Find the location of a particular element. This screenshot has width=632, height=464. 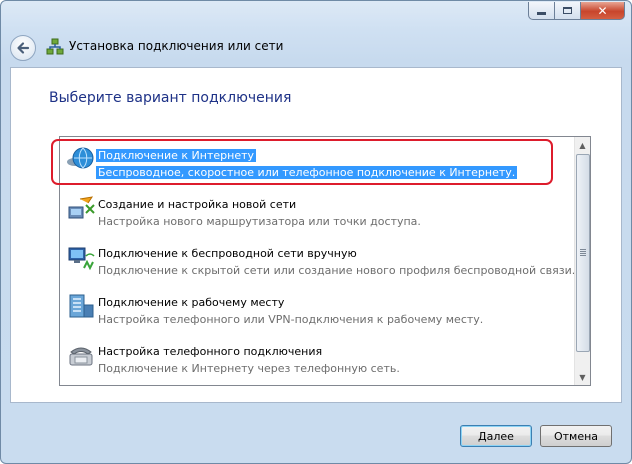

maximize-icon is located at coordinates (567, 10).